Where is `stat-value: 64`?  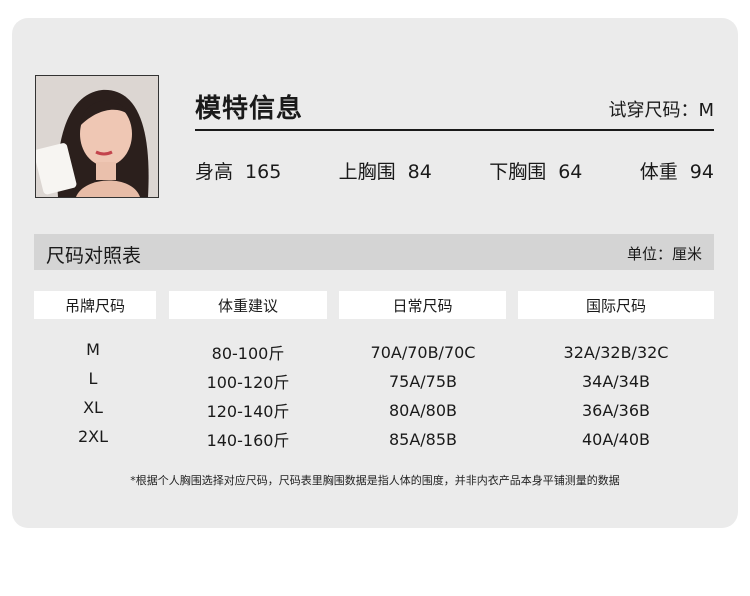 stat-value: 64 is located at coordinates (570, 172).